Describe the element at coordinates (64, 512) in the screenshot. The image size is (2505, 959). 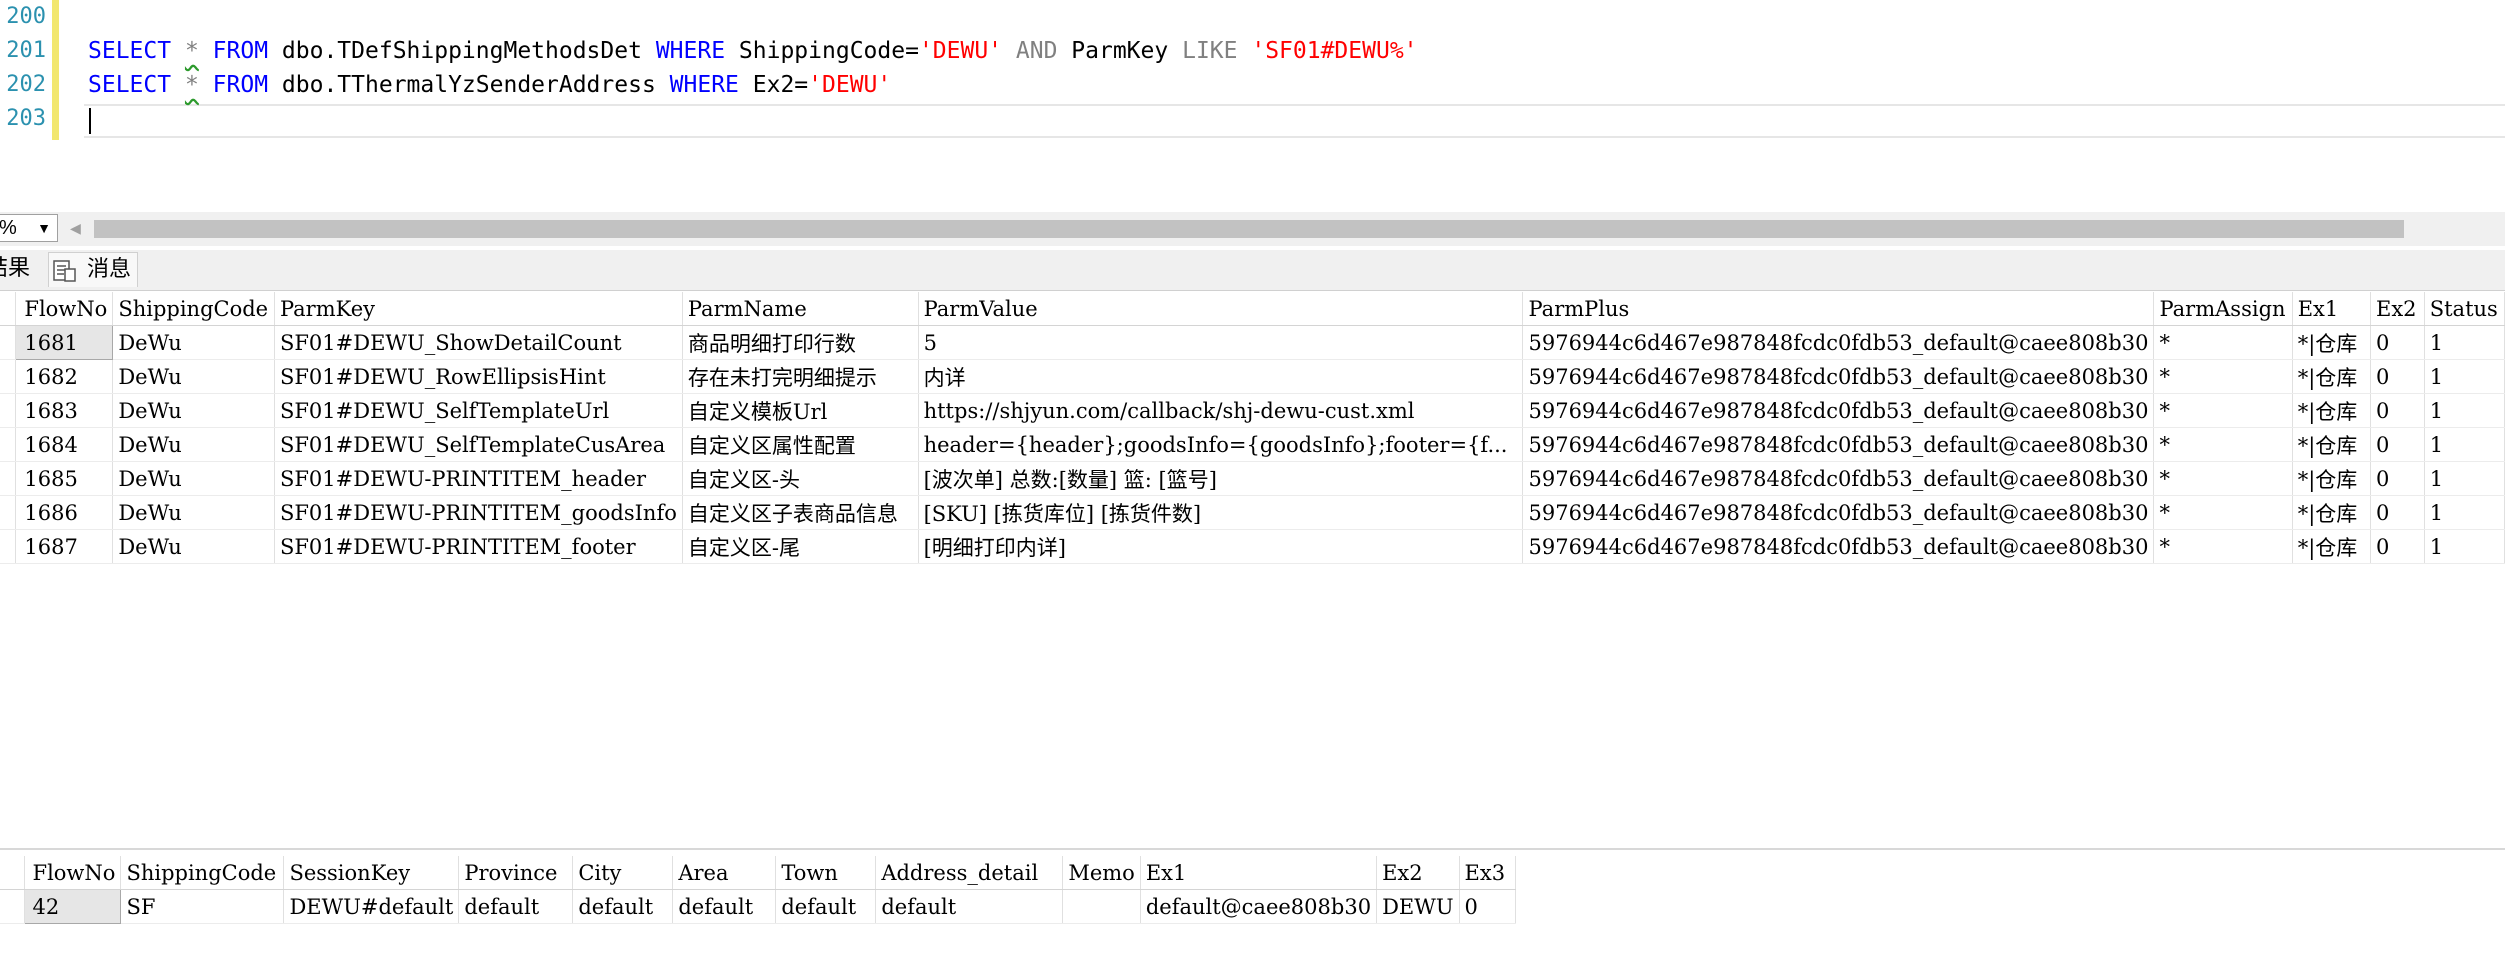
I see `table-cell: 1686` at that location.